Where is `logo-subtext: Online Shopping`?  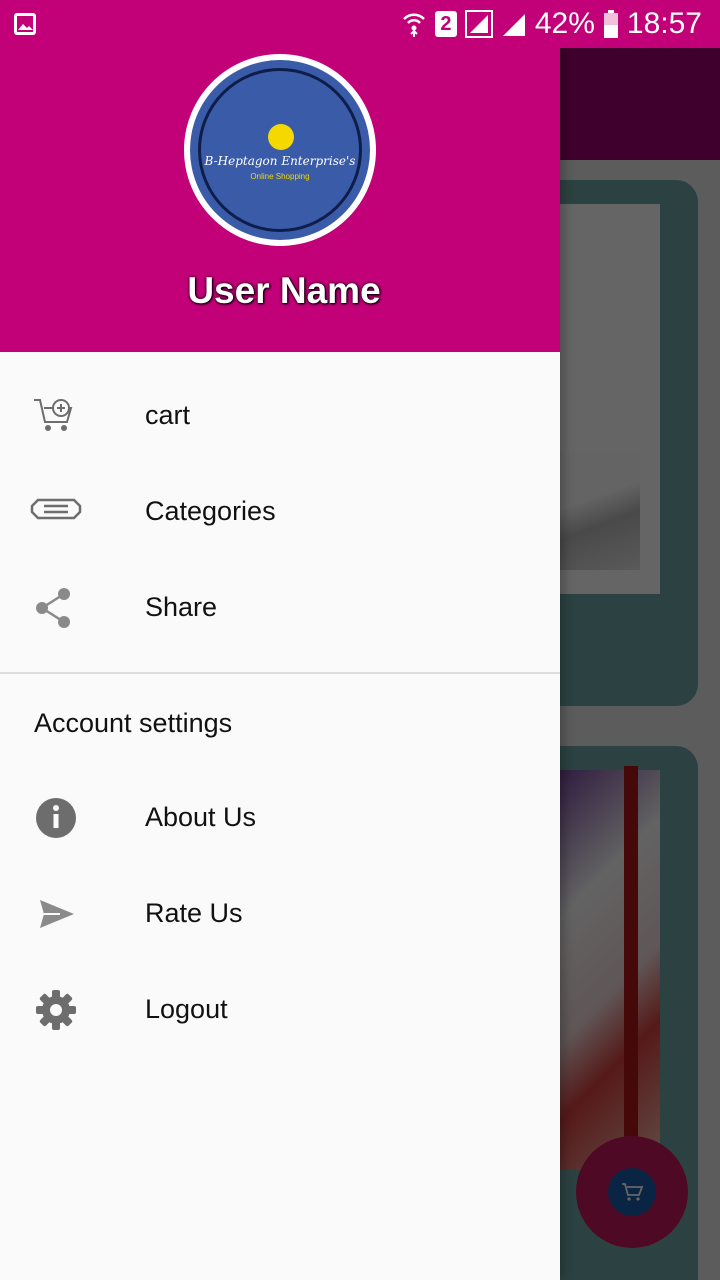
logo-subtext: Online Shopping is located at coordinates (280, 176).